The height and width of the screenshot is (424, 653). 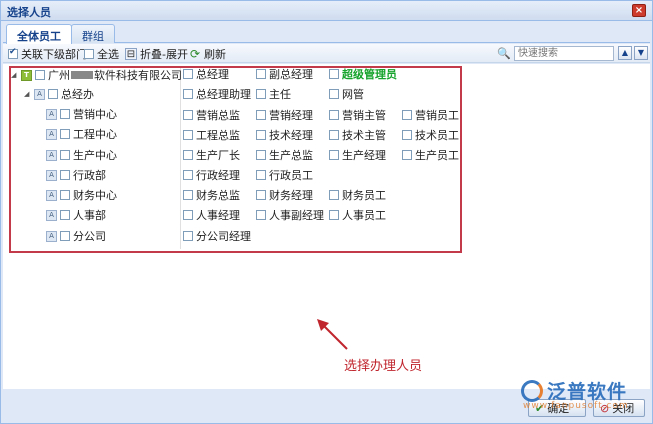 I want to click on search-area: 🔍, so click(x=555, y=53).